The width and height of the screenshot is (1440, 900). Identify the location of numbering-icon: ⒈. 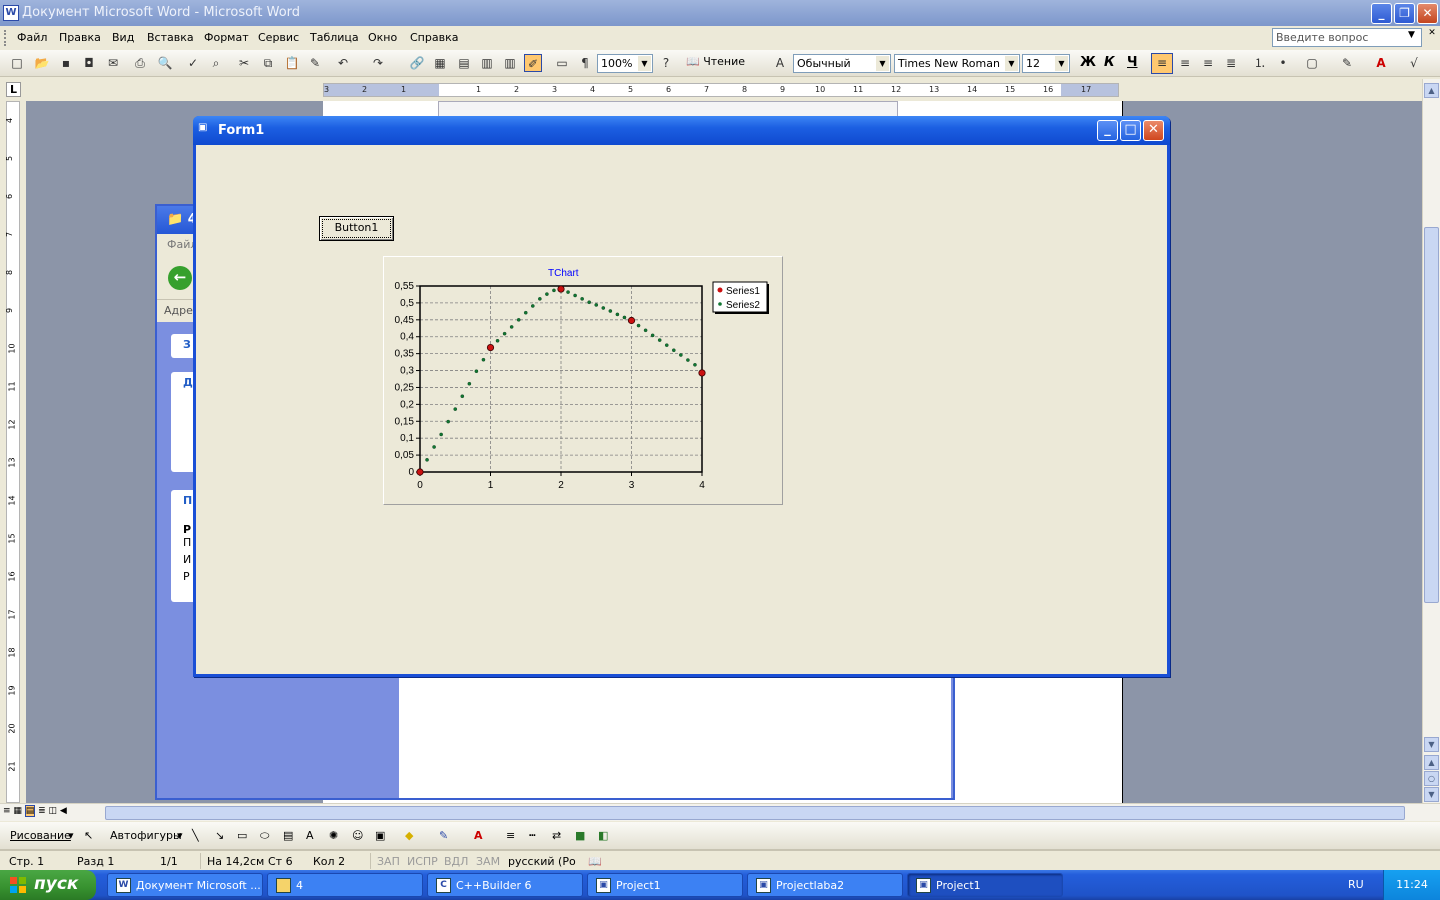
(1260, 63).